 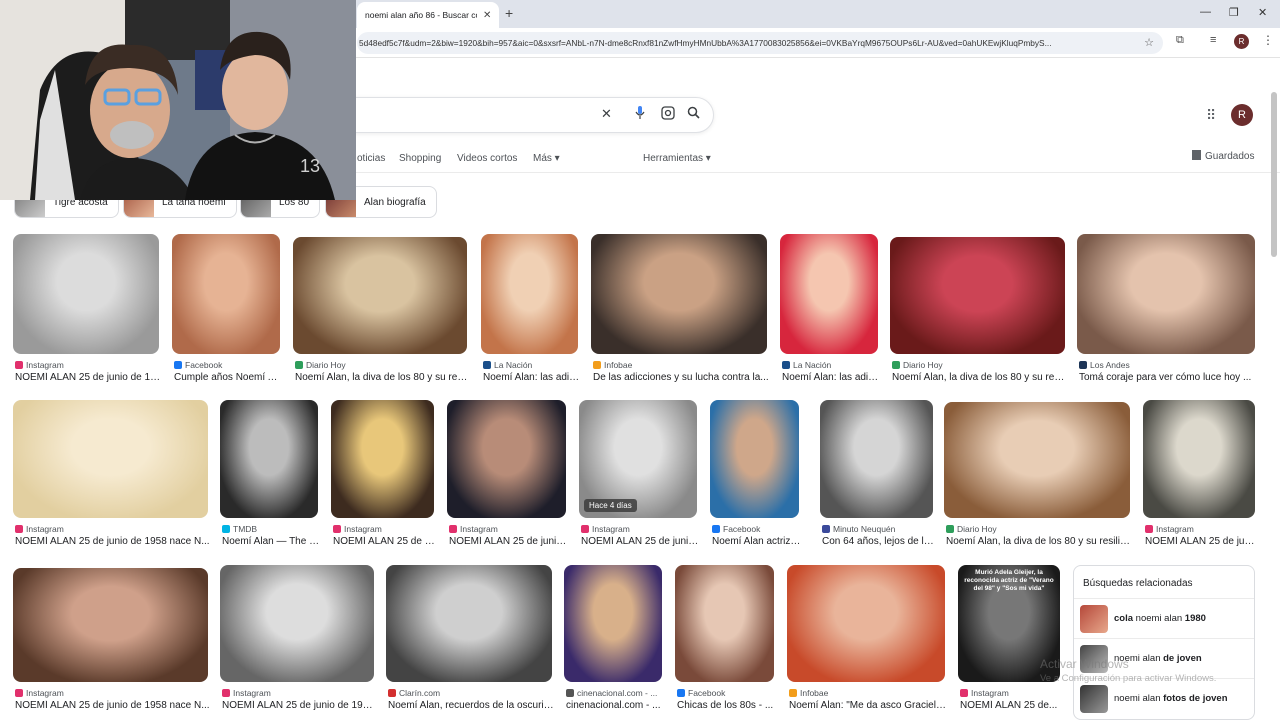 What do you see at coordinates (1180, 40) in the screenshot?
I see `extensions-icon: ⧉` at bounding box center [1180, 40].